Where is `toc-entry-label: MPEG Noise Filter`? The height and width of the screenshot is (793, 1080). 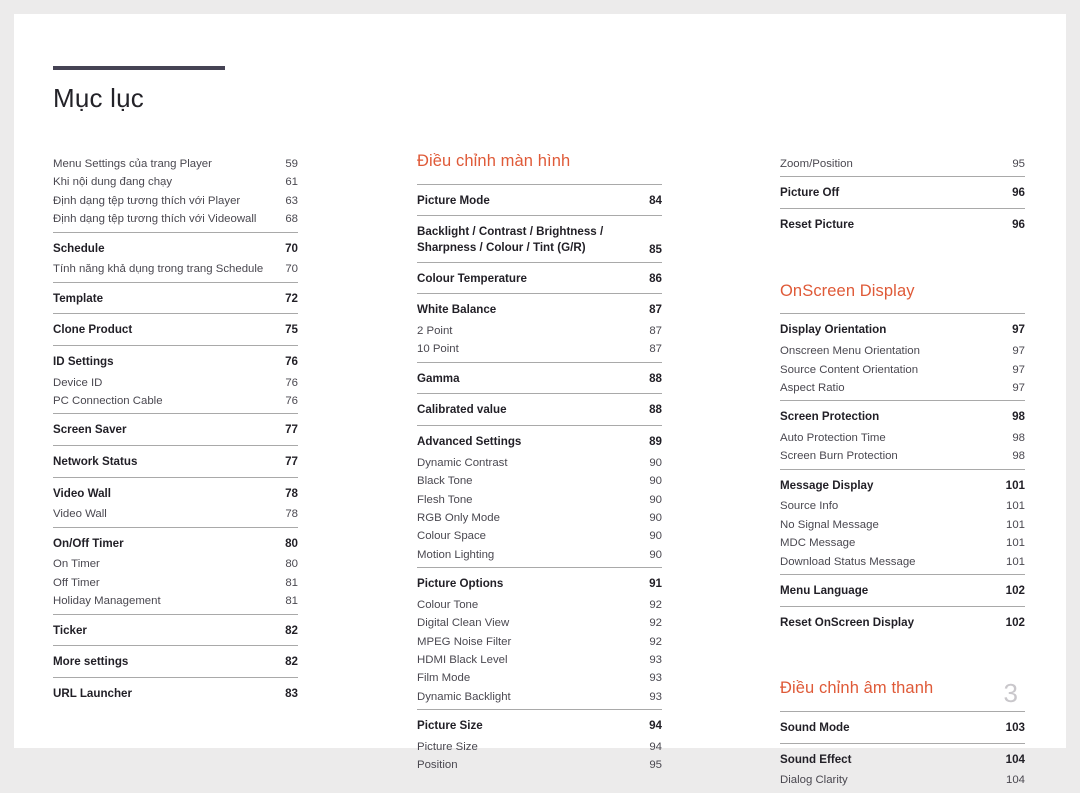
toc-entry-label: MPEG Noise Filter is located at coordinates (464, 641).